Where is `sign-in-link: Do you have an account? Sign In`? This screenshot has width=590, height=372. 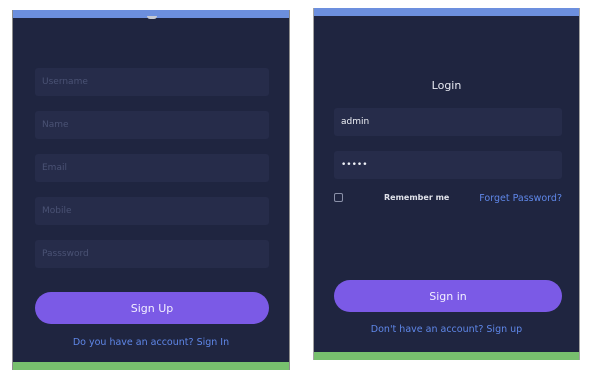
sign-in-link: Do you have an account? Sign In is located at coordinates (151, 342).